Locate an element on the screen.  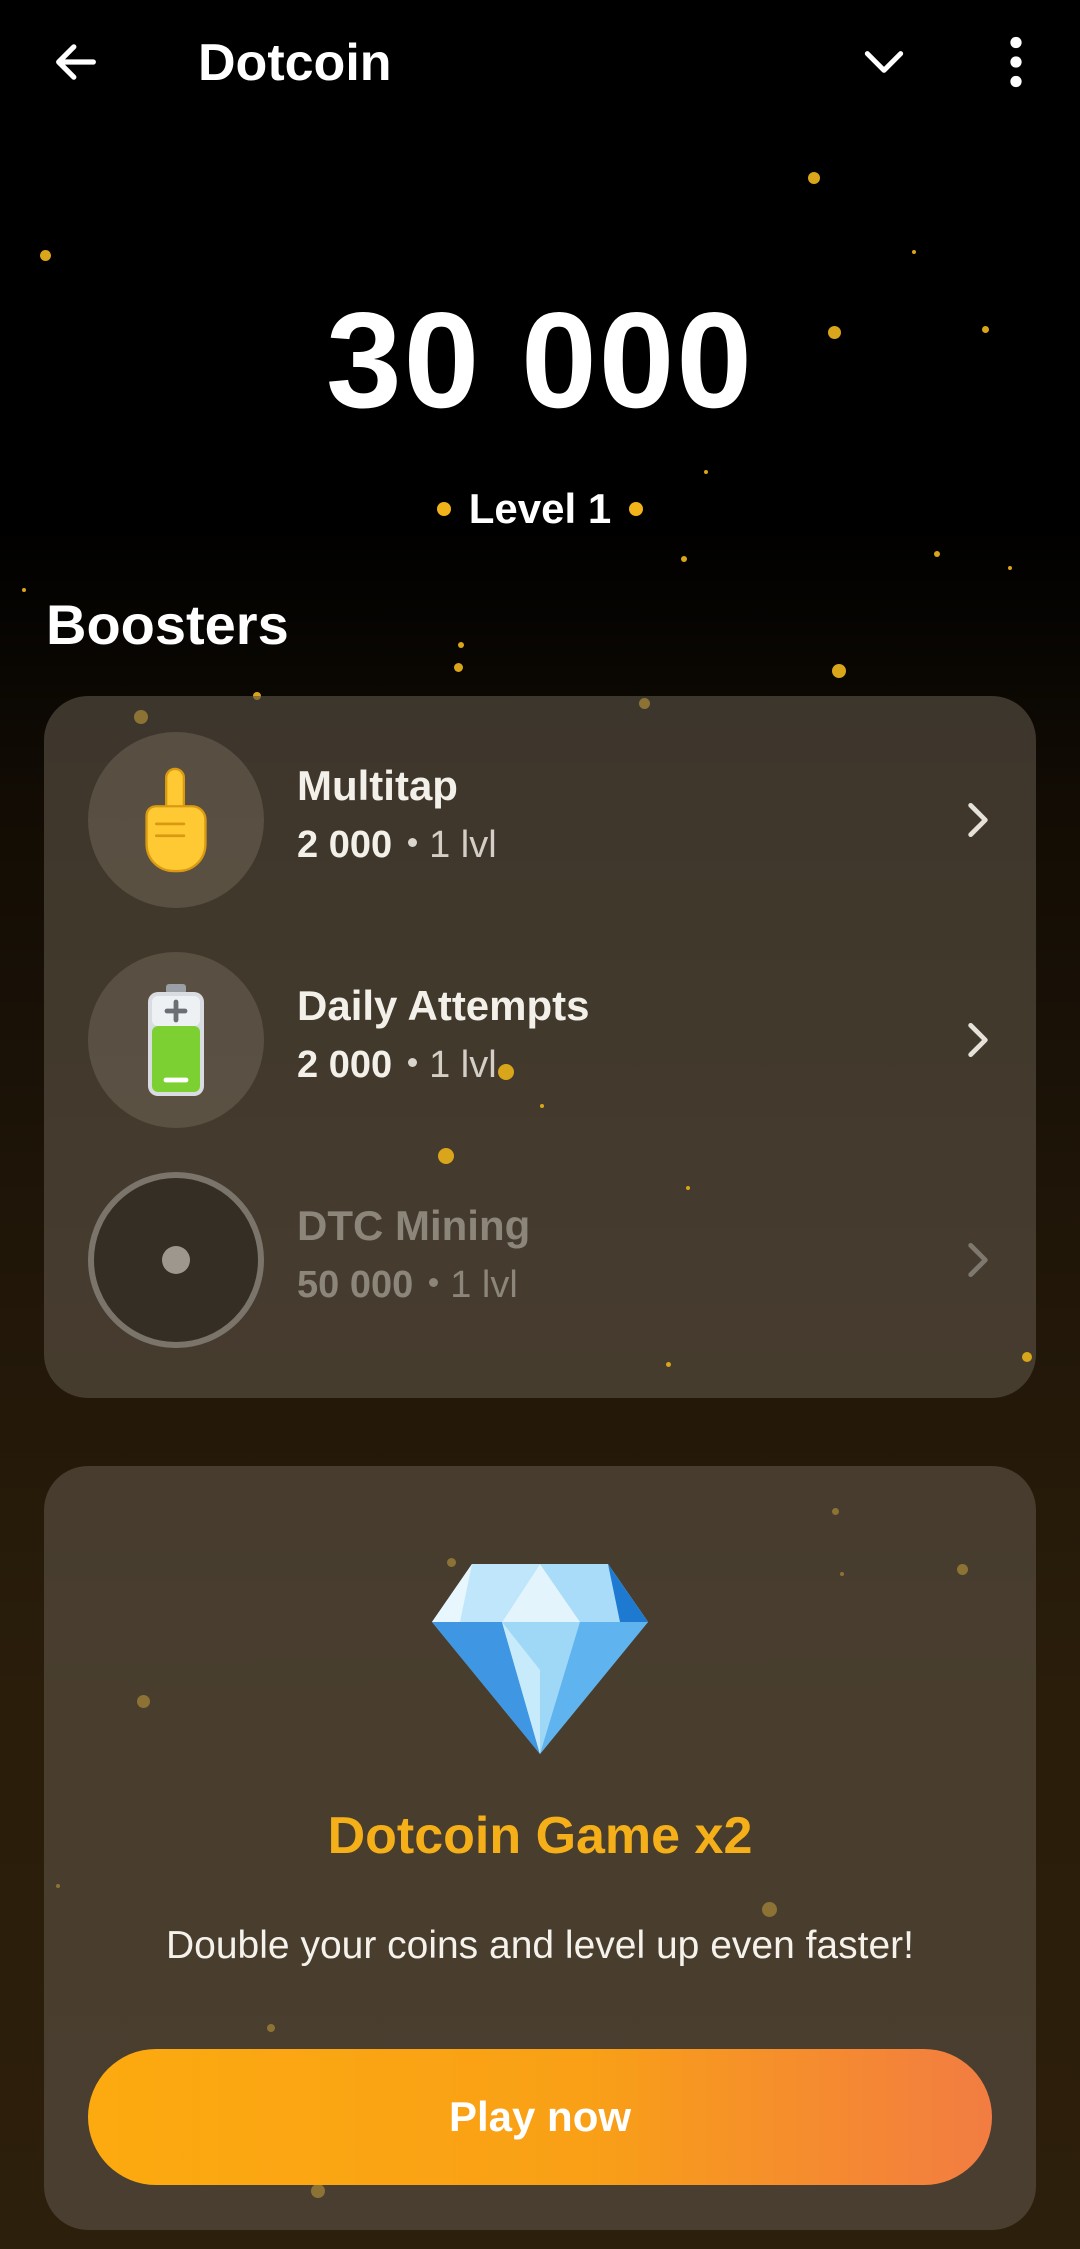
arrow-left-icon is located at coordinates (76, 62).